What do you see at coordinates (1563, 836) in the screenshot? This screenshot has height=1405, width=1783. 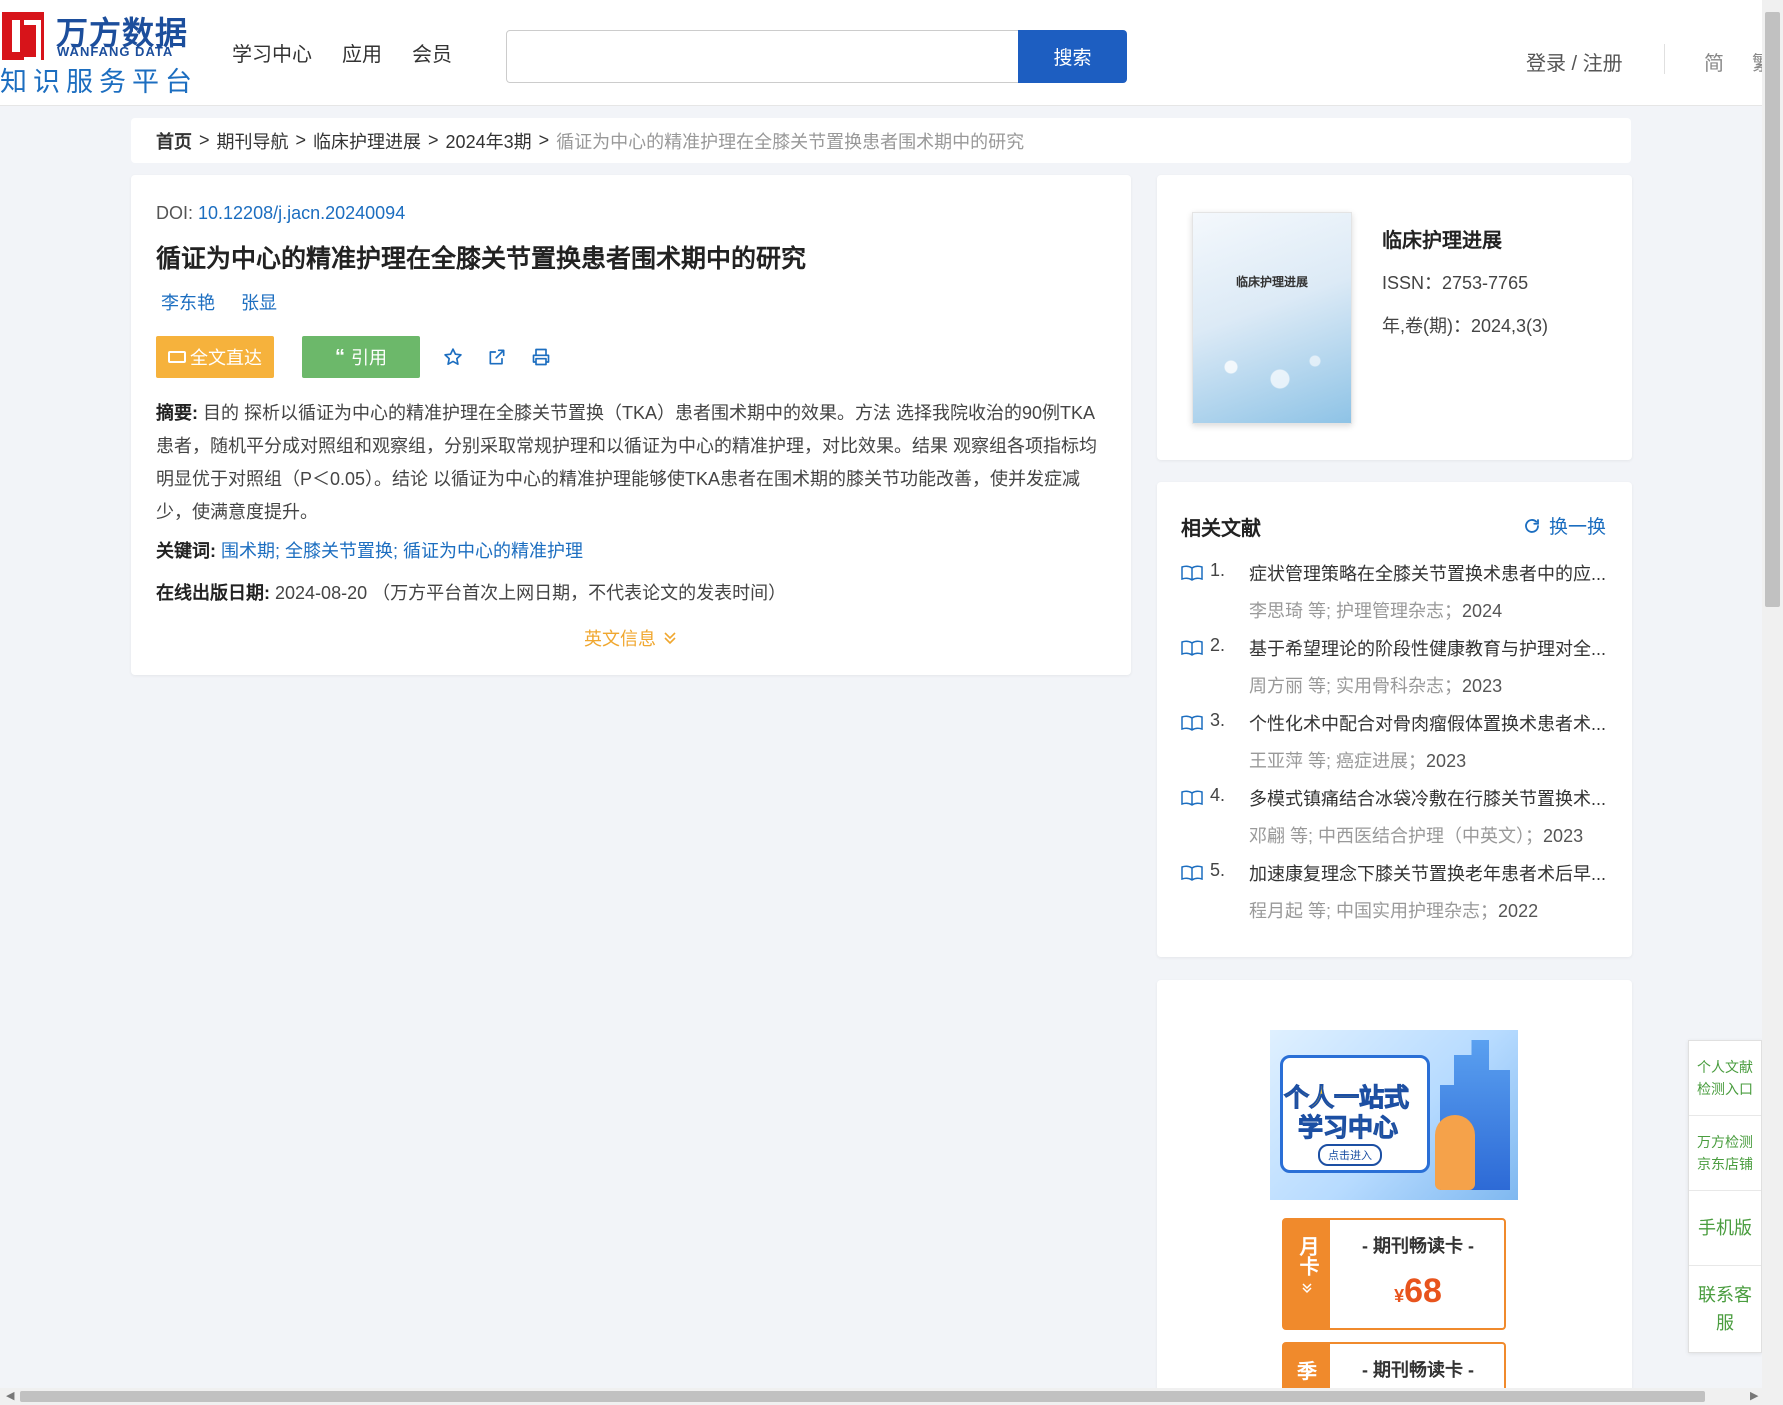 I see `related-year: 2023` at bounding box center [1563, 836].